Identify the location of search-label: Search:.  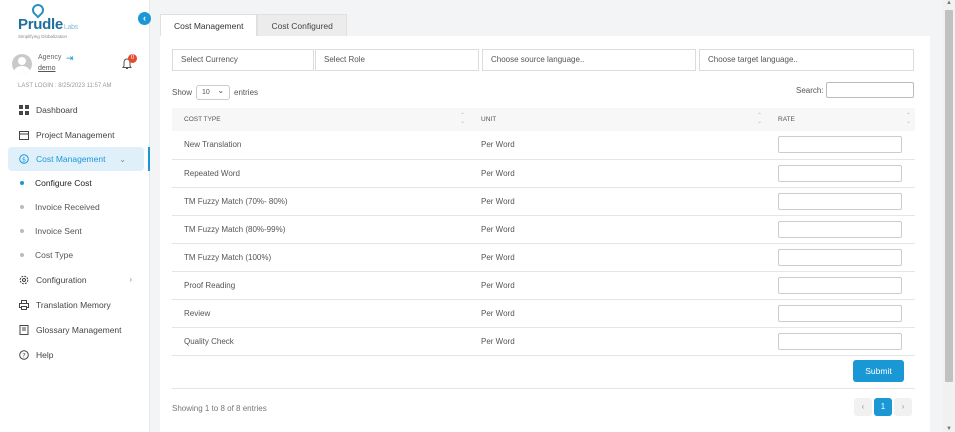
(810, 90).